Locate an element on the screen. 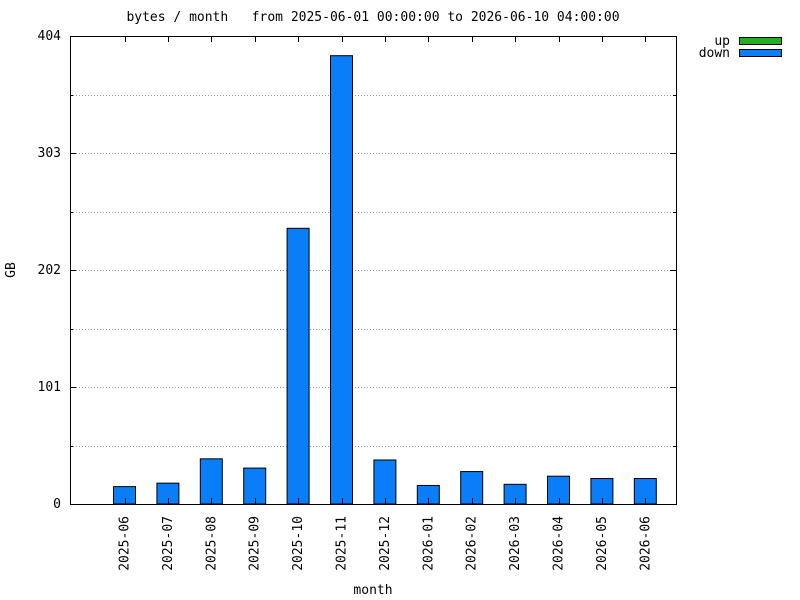  y-tick-label: 404 is located at coordinates (50, 36).